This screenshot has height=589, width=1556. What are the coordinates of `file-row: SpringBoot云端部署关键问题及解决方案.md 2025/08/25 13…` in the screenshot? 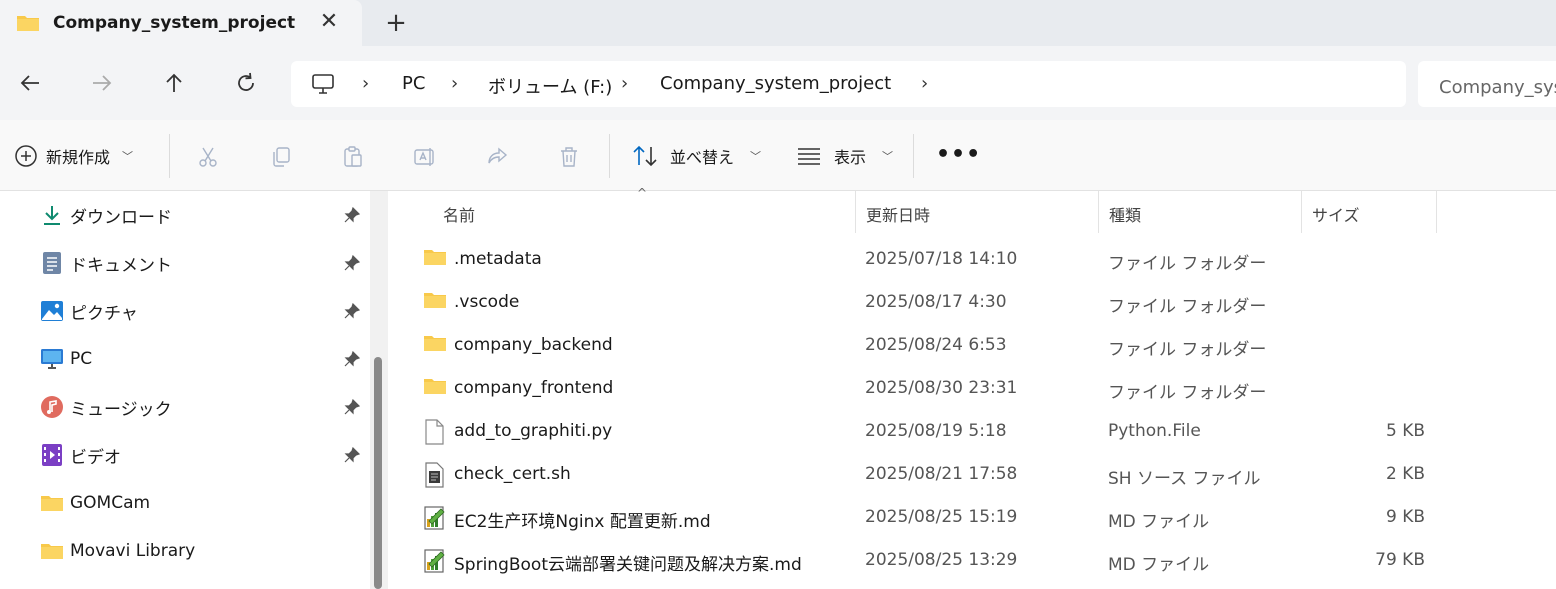 It's located at (975, 561).